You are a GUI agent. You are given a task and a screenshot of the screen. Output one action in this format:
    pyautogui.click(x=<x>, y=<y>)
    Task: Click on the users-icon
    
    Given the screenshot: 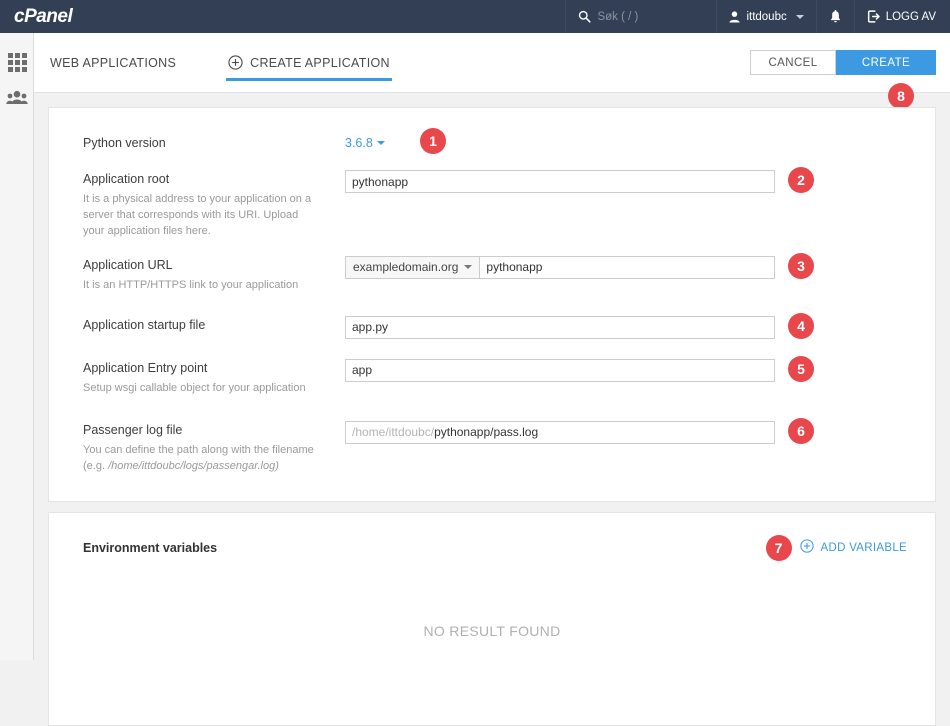 What is the action you would take?
    pyautogui.click(x=17, y=100)
    